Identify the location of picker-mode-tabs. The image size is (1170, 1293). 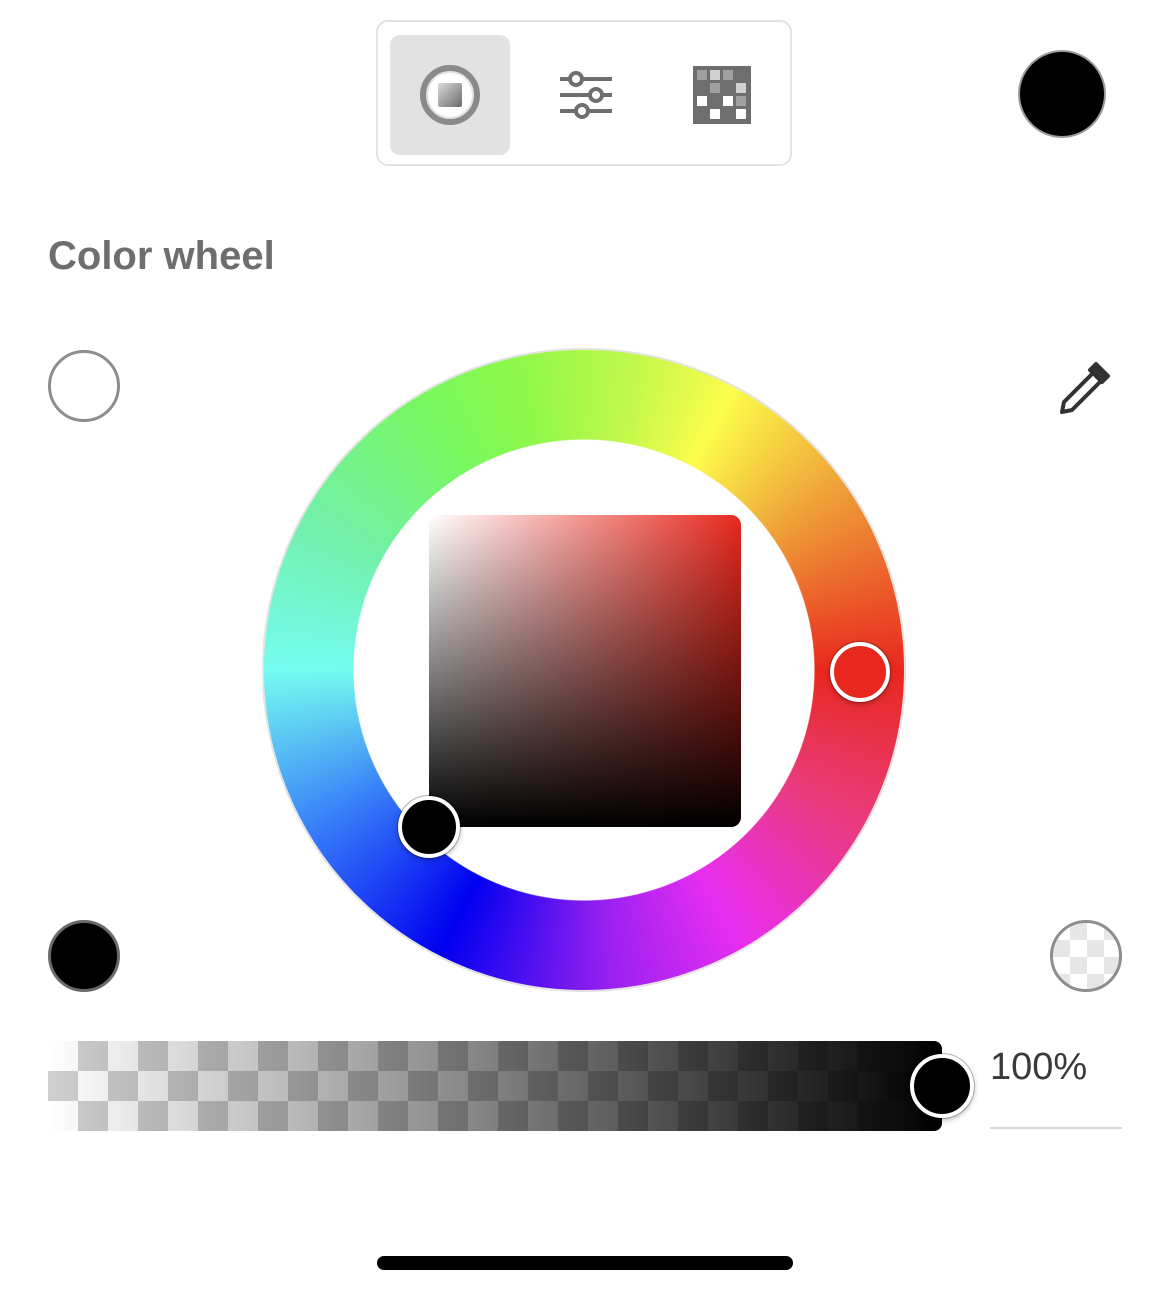
(584, 93).